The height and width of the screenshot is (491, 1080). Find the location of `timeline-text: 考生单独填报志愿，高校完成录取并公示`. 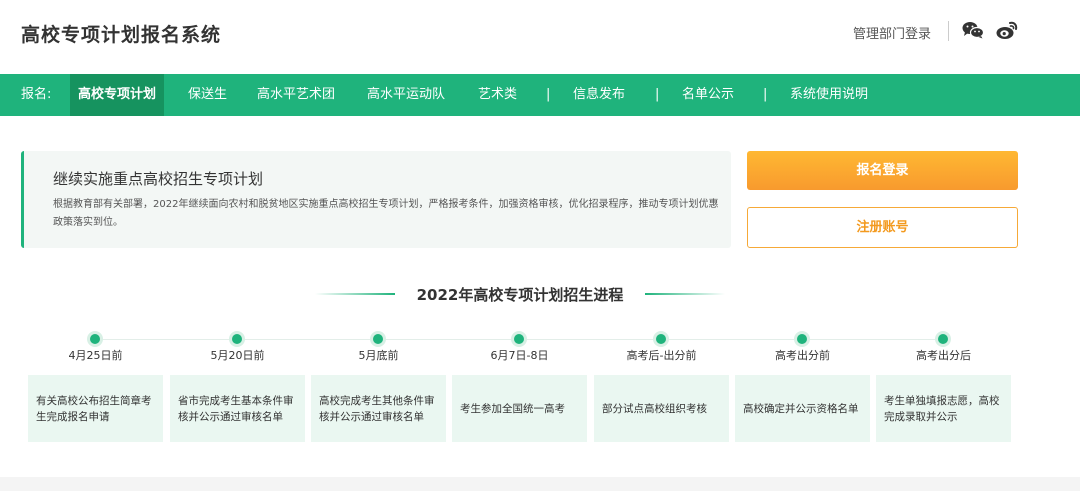

timeline-text: 考生单独填报志愿，高校完成录取并公示 is located at coordinates (942, 408).